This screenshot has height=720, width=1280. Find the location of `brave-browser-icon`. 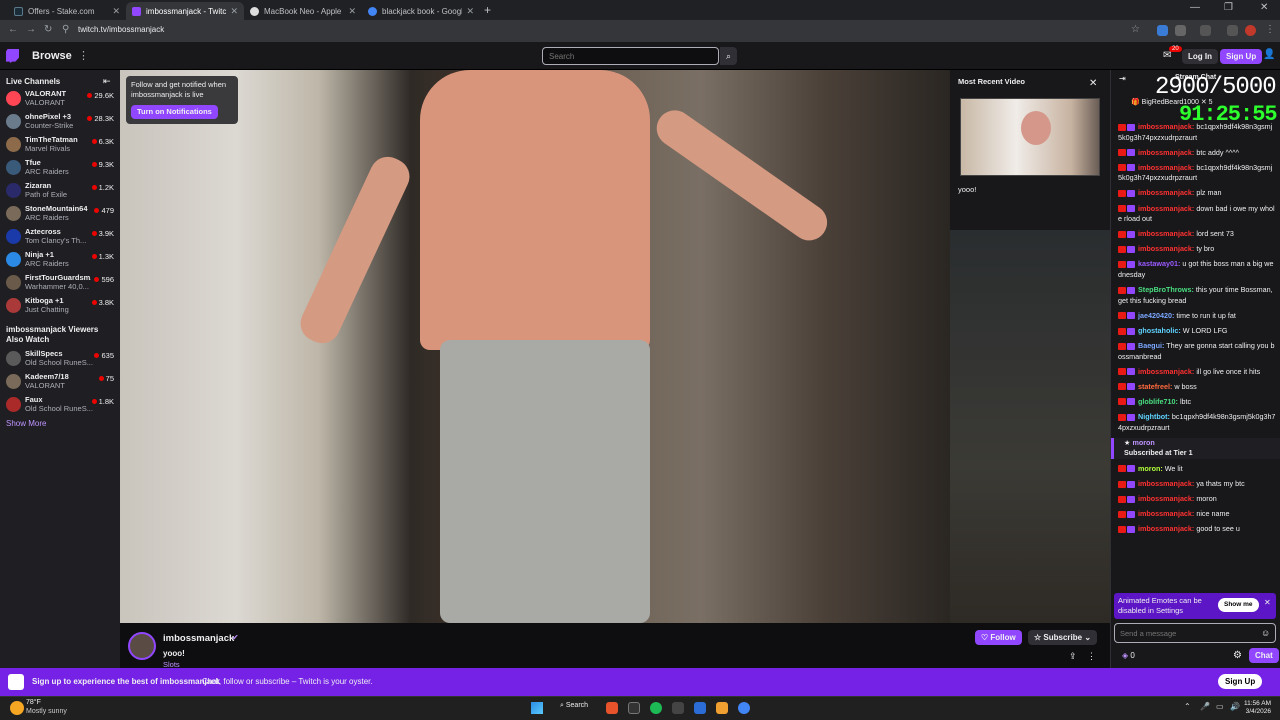

brave-browser-icon is located at coordinates (612, 708).